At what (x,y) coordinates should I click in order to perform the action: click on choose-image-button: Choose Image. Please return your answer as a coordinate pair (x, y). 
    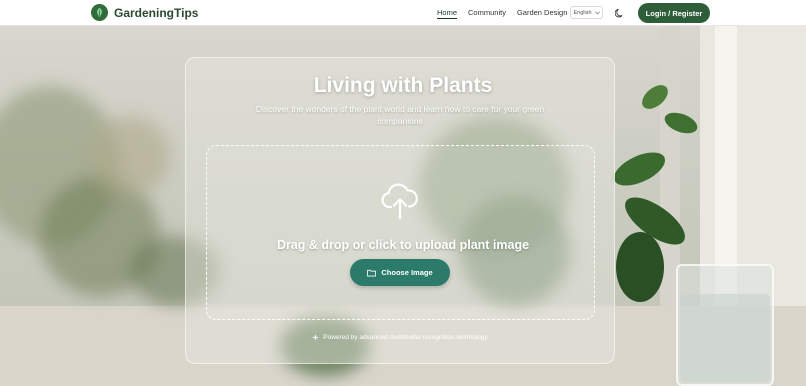
    Looking at the image, I should click on (400, 272).